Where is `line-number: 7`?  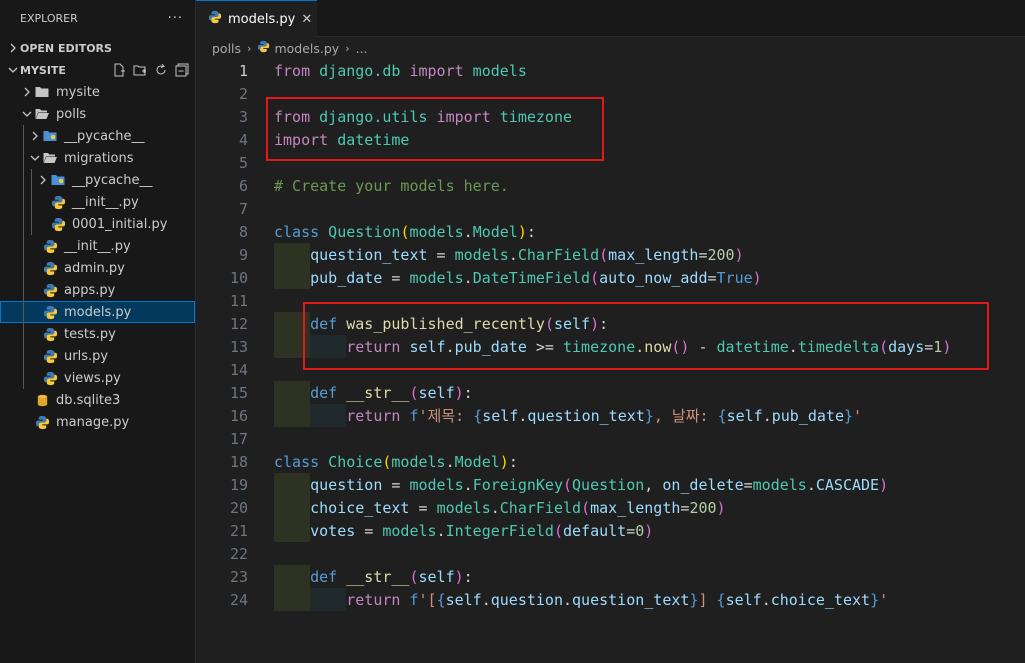
line-number: 7 is located at coordinates (243, 208).